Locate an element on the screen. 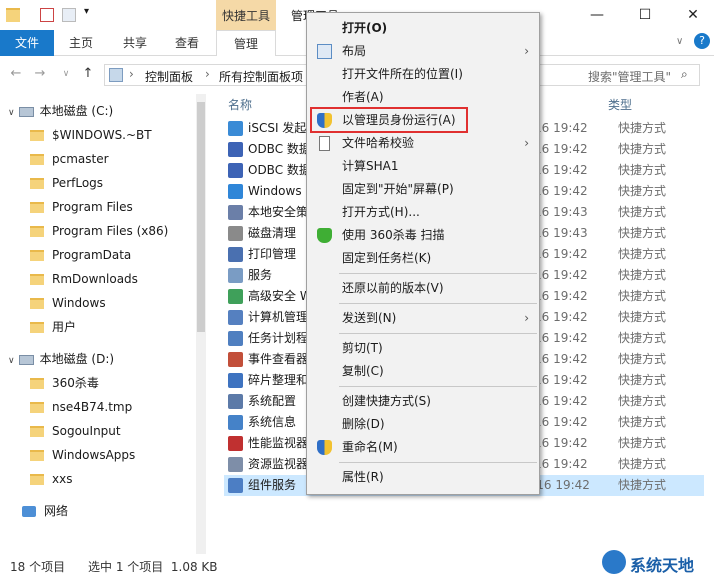 This screenshot has width=714, height=579. file-name: 计算机管理 is located at coordinates (278, 317).